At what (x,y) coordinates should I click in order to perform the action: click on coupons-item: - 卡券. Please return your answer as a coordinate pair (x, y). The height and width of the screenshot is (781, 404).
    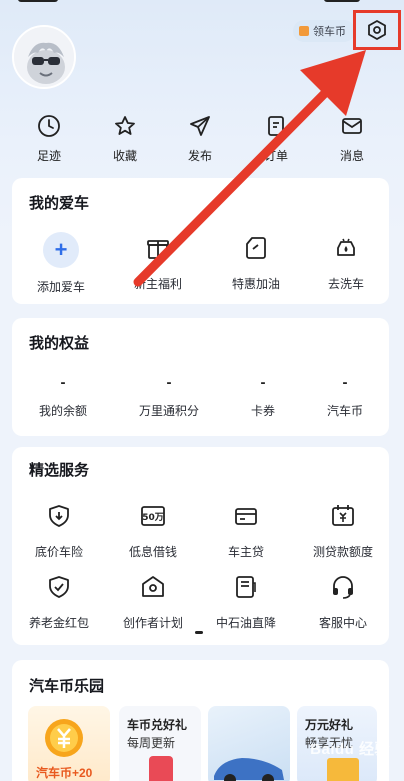
    Looking at the image, I should click on (263, 396).